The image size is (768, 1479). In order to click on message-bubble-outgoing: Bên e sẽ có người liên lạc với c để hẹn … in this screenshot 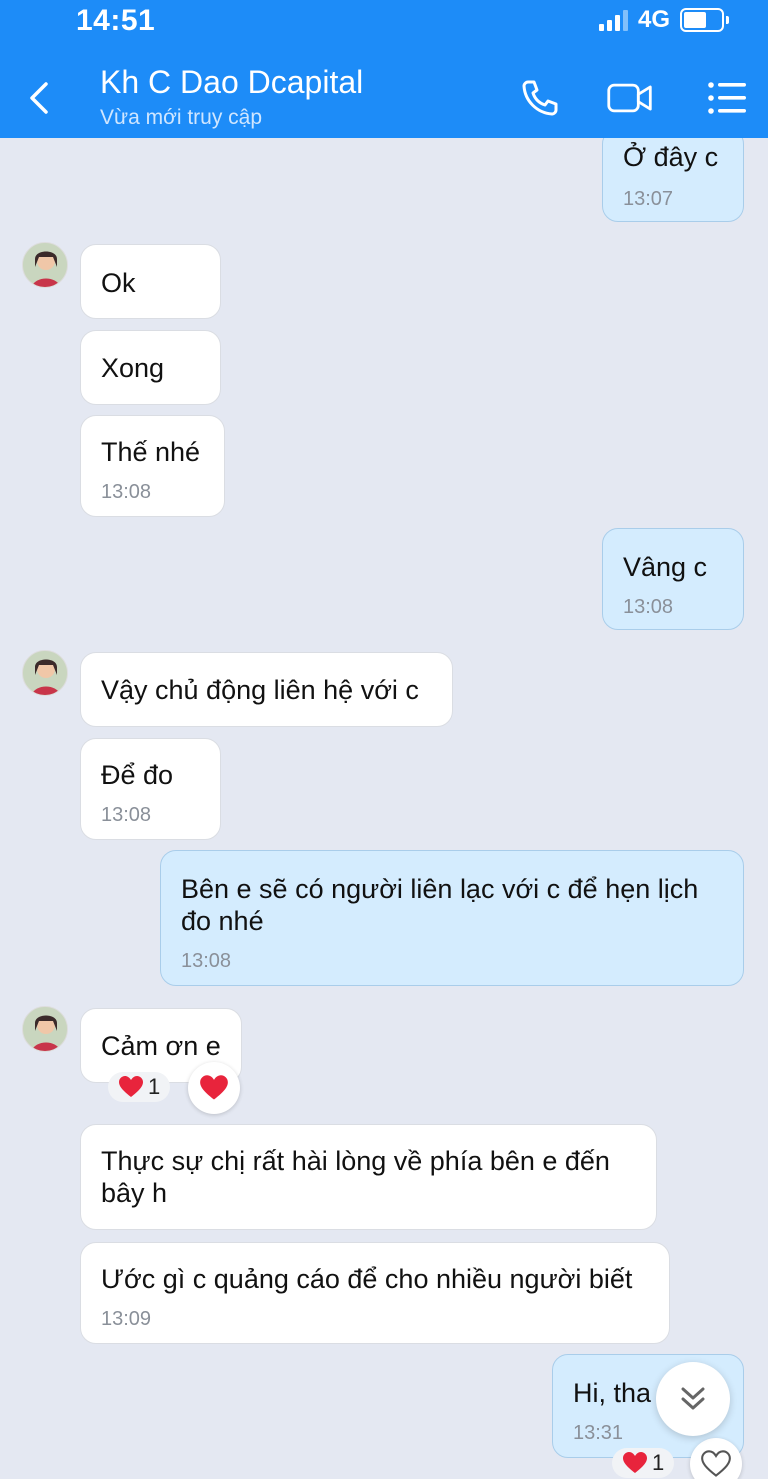, I will do `click(452, 918)`.